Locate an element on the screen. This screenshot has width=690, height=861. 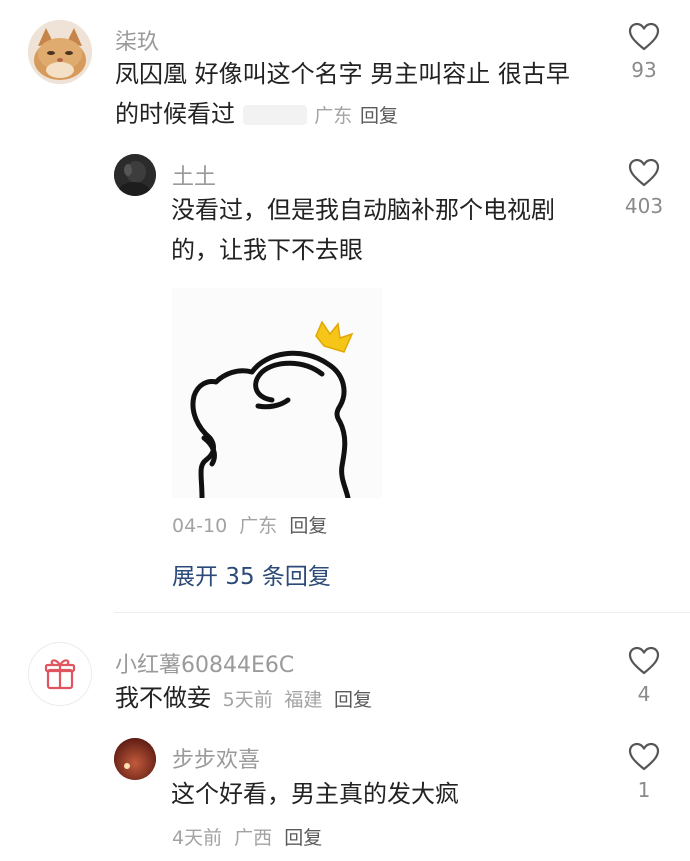
avatar-cat is located at coordinates (60, 52).